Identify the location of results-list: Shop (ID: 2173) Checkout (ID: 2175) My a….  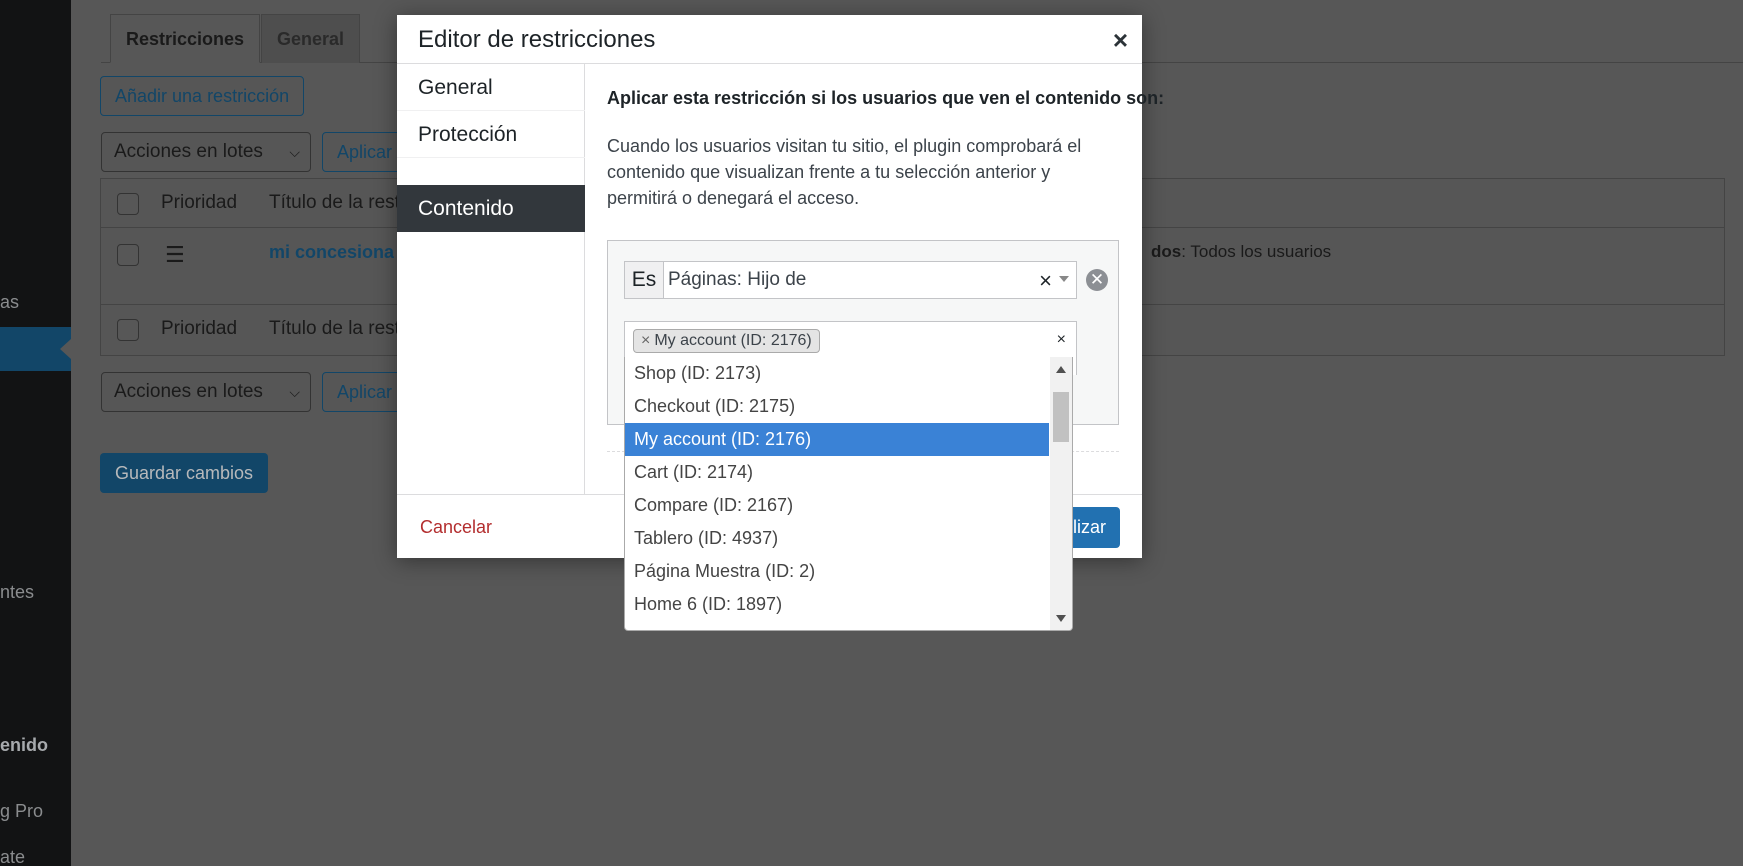
(837, 489).